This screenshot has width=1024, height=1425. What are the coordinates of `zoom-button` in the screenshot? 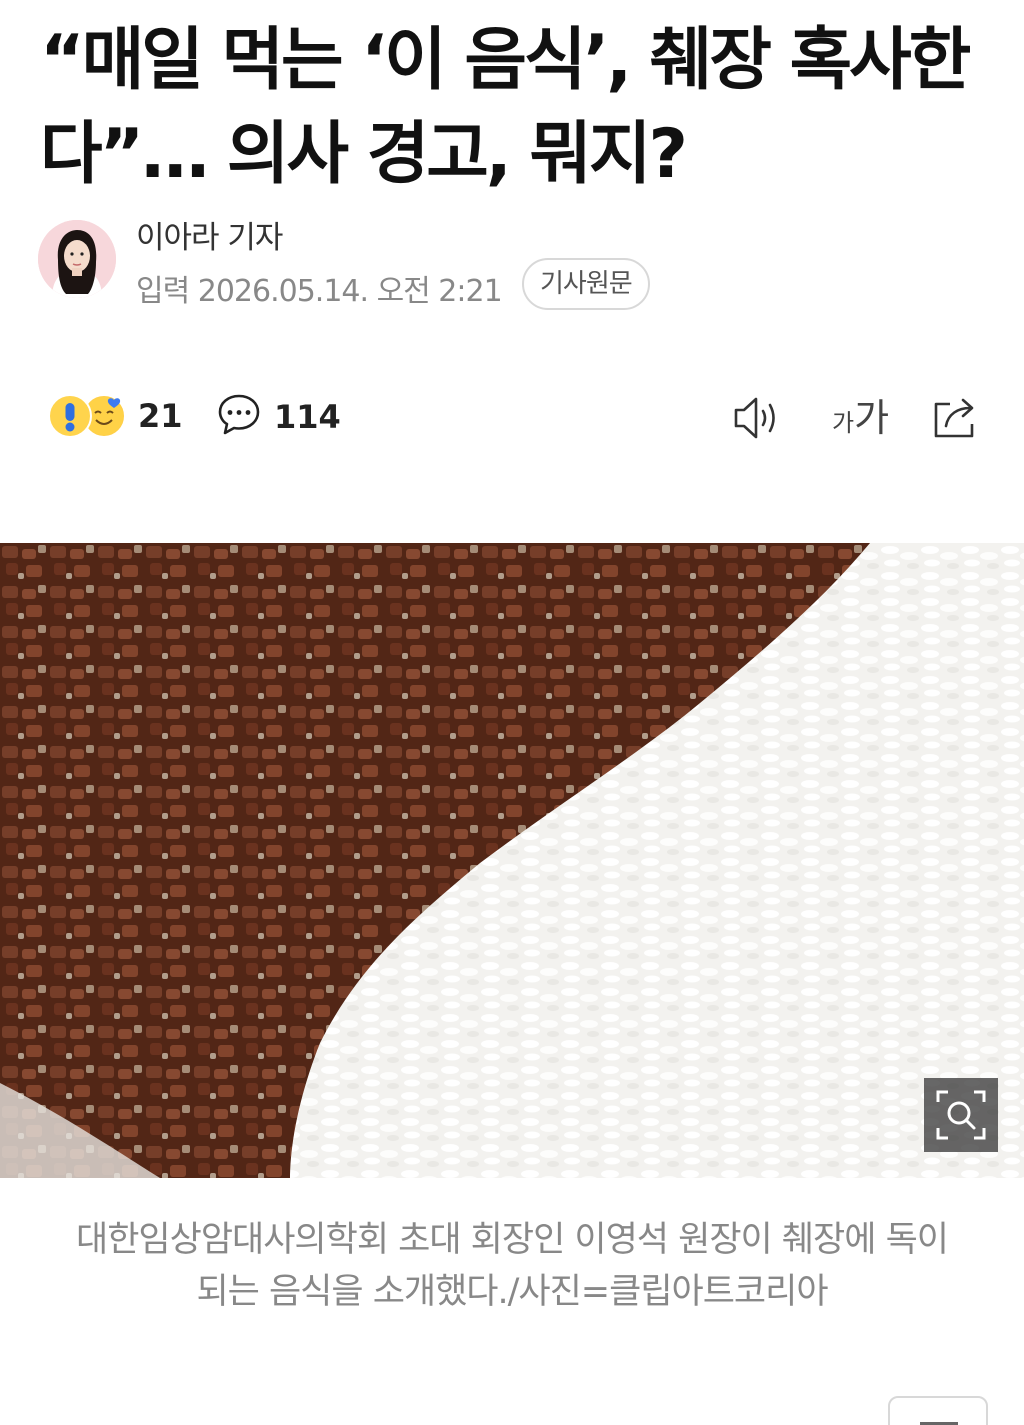 It's located at (961, 1115).